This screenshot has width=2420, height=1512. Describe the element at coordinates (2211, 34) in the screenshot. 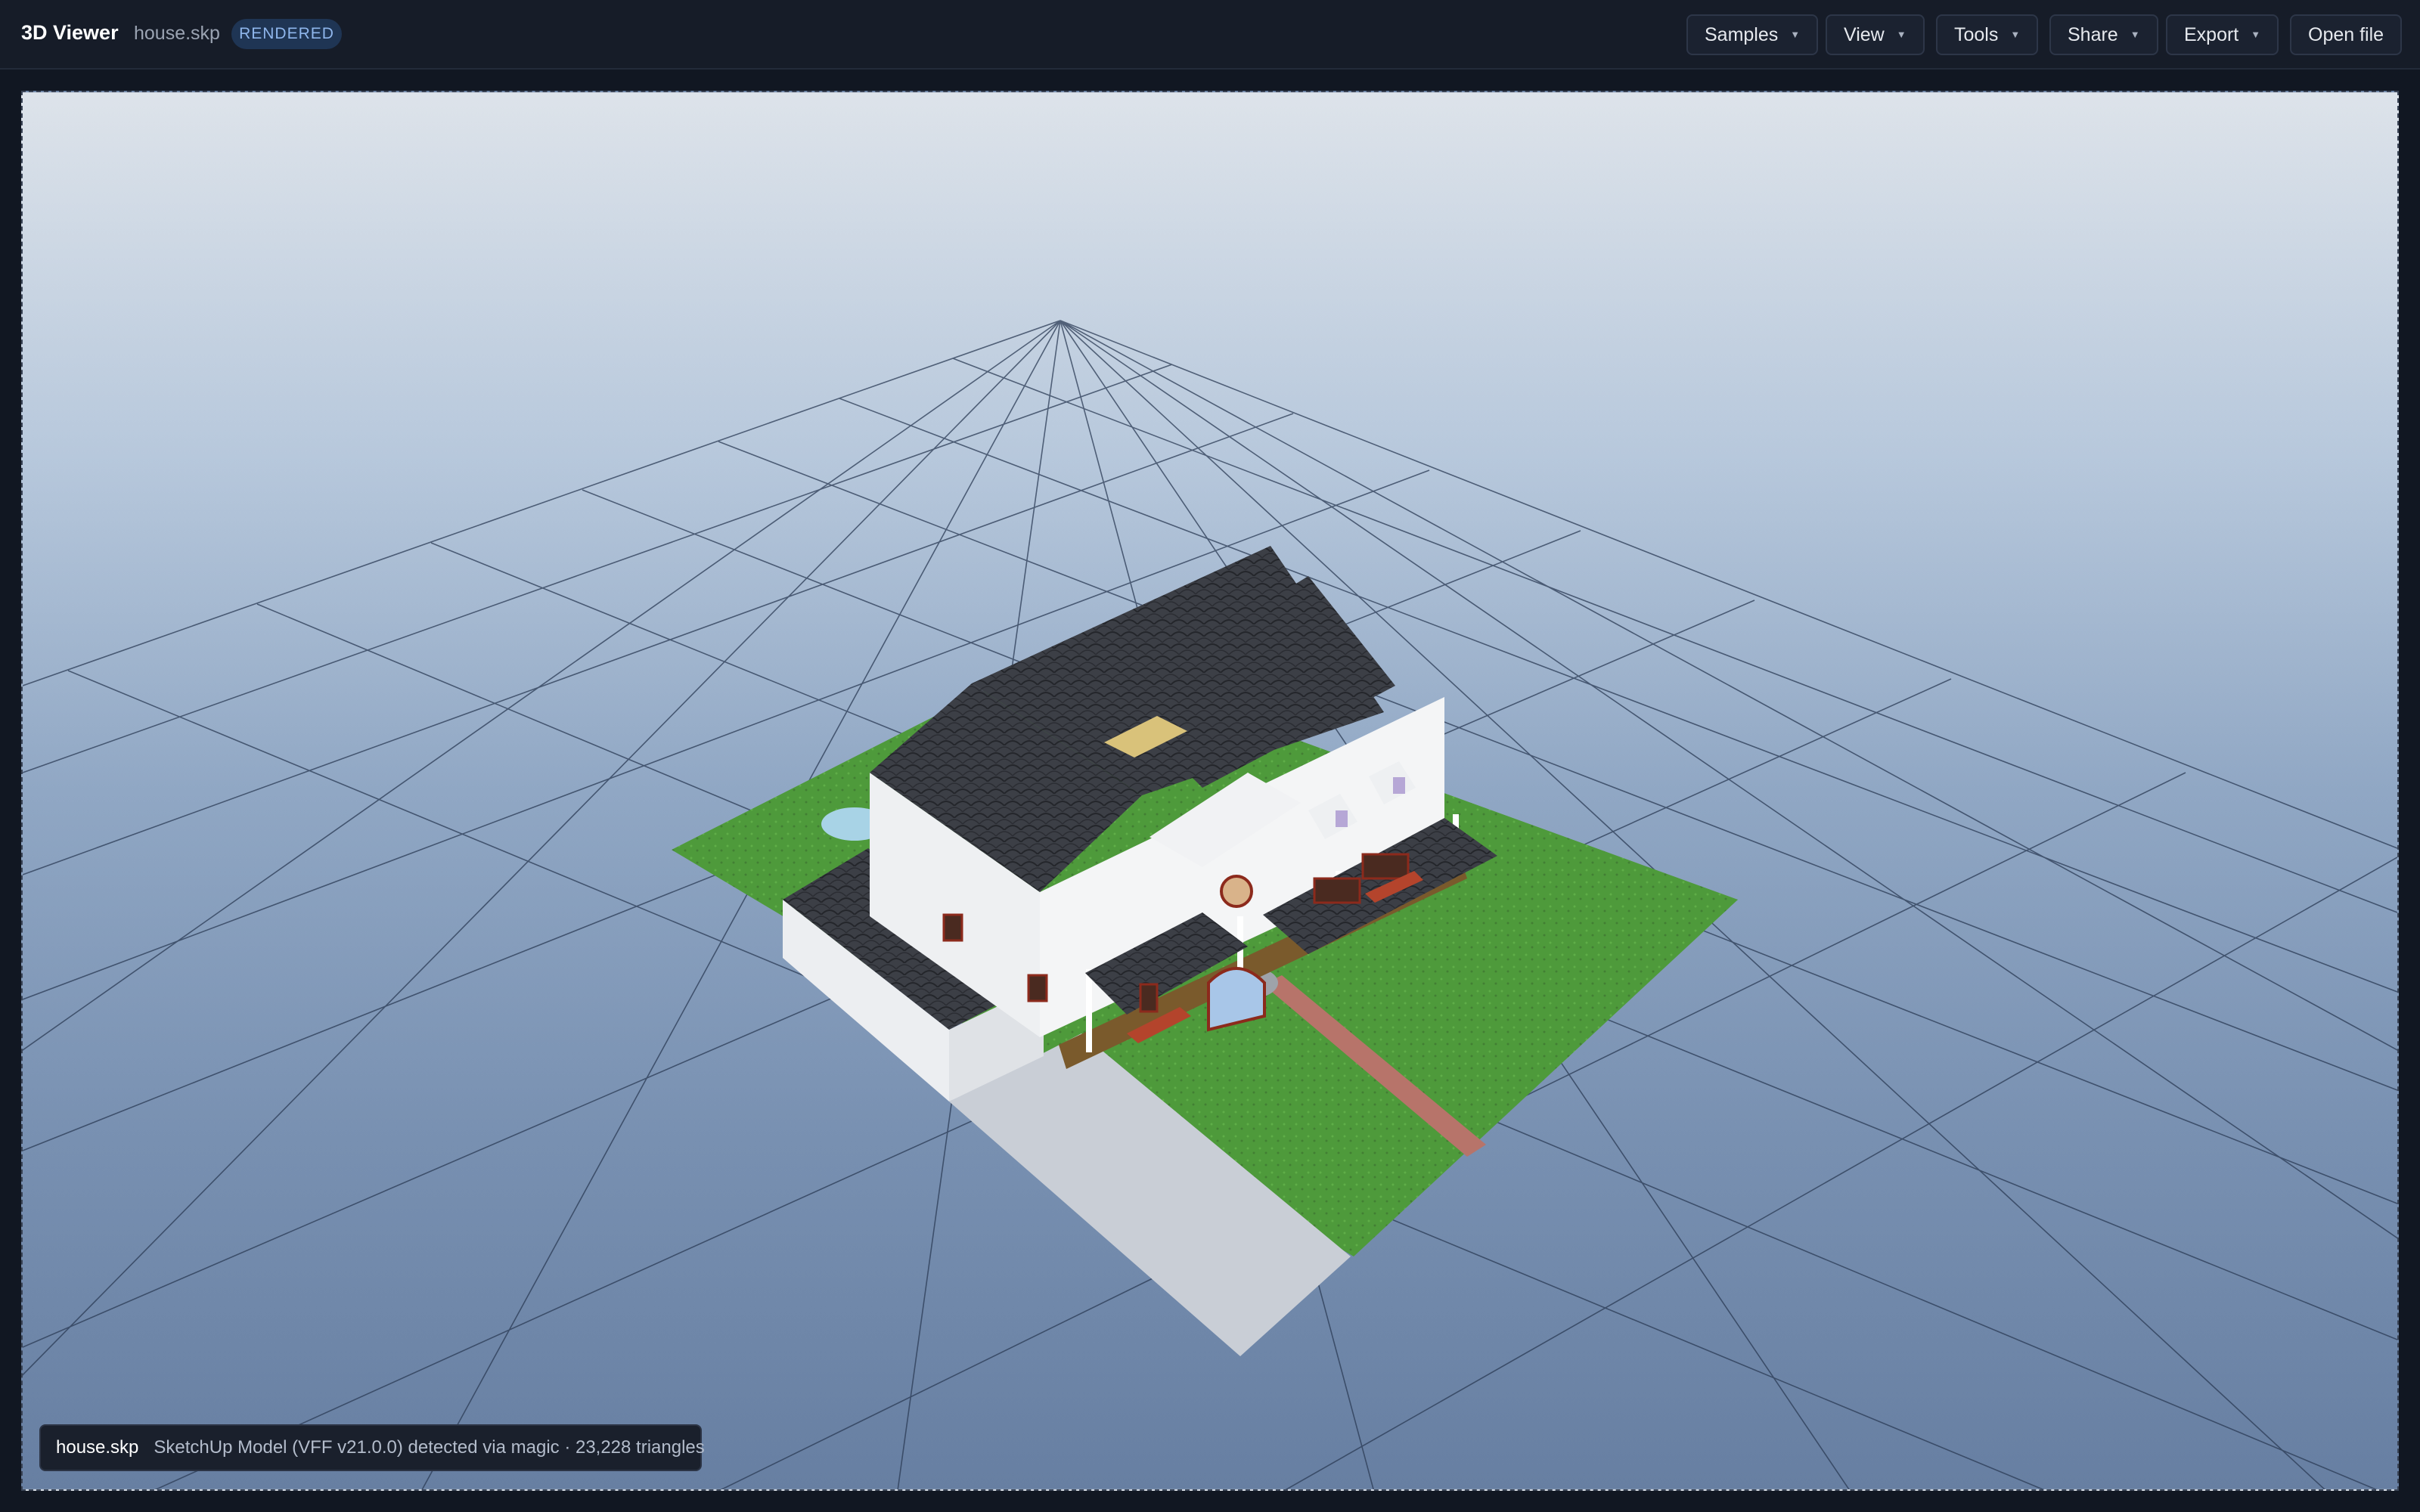

I see `export-menu-label: Export` at that location.